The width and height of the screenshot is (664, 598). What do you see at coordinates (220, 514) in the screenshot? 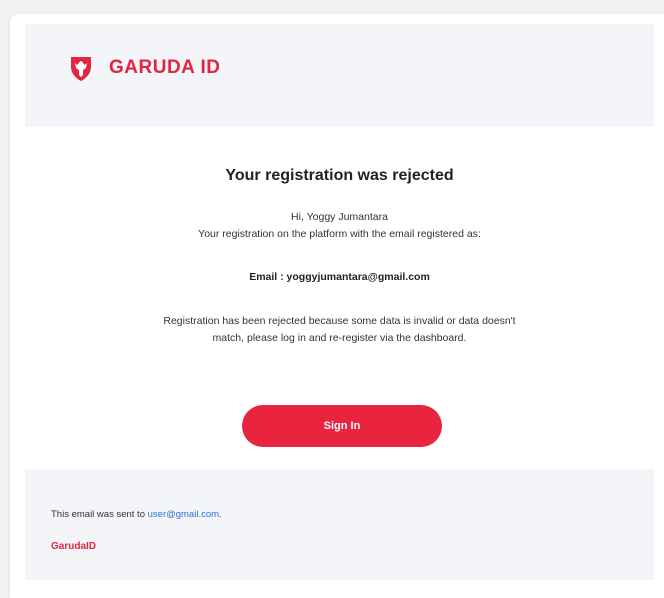
I see `footer-sent-suffix: .` at bounding box center [220, 514].